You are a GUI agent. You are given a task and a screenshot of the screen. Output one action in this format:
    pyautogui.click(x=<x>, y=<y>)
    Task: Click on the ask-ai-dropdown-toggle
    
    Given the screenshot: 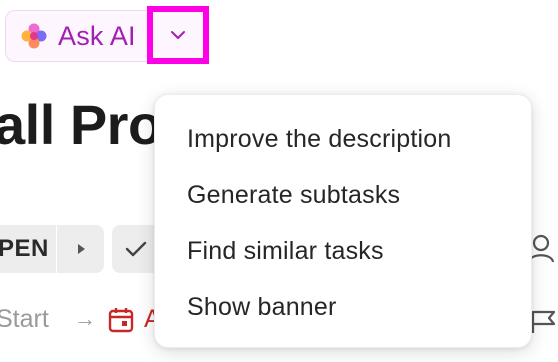 What is the action you would take?
    pyautogui.click(x=178, y=35)
    